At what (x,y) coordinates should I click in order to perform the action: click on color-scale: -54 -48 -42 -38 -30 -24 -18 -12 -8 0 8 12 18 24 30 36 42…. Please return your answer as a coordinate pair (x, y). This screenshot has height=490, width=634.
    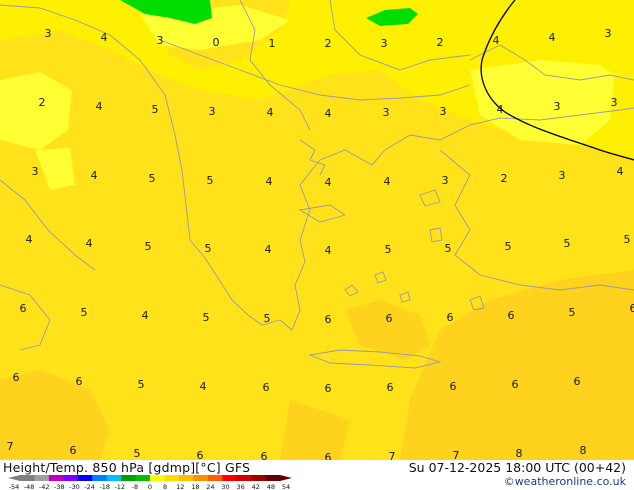
    Looking at the image, I should click on (150, 482).